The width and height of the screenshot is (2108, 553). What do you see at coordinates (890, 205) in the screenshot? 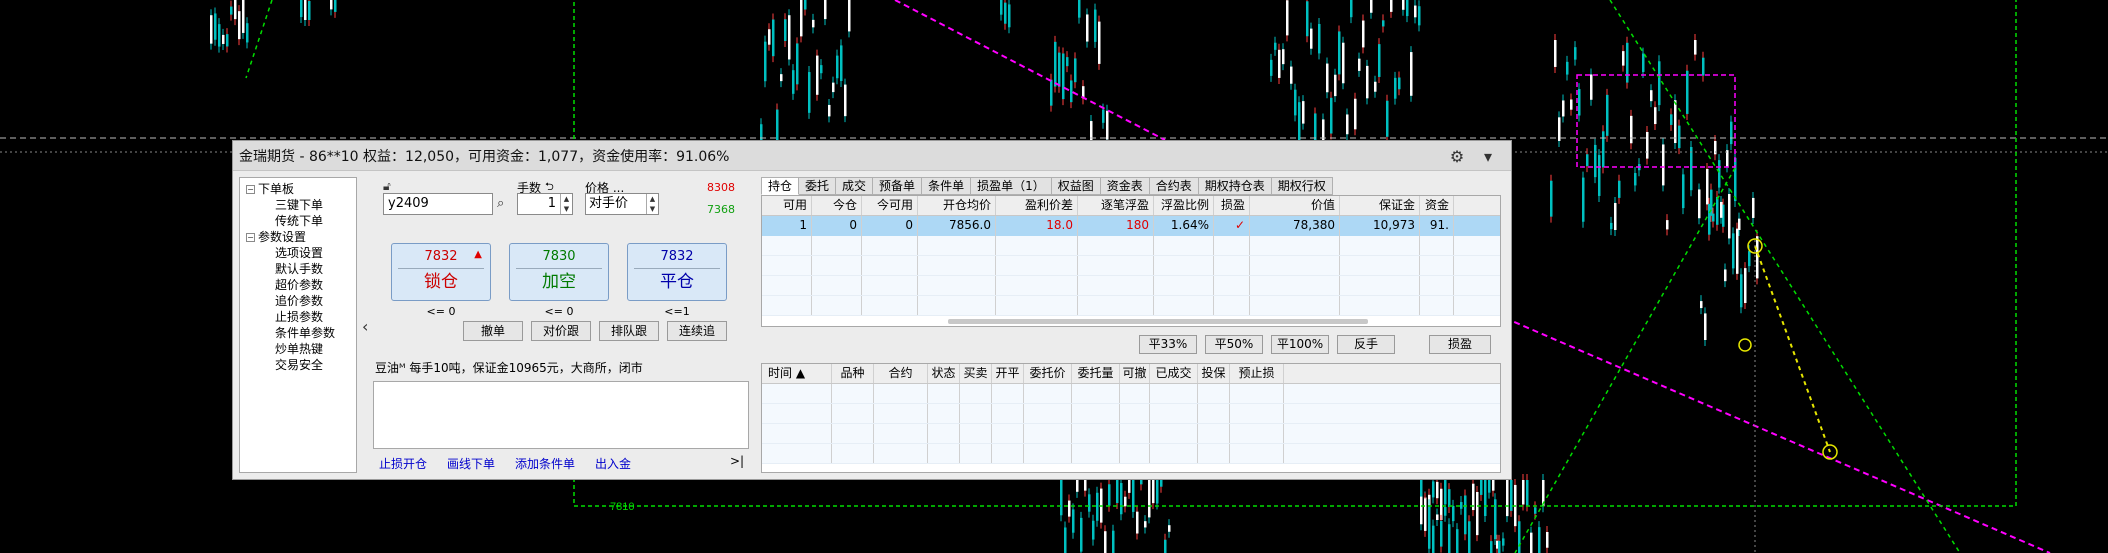
I see `positions-column-header: 今可用` at bounding box center [890, 205].